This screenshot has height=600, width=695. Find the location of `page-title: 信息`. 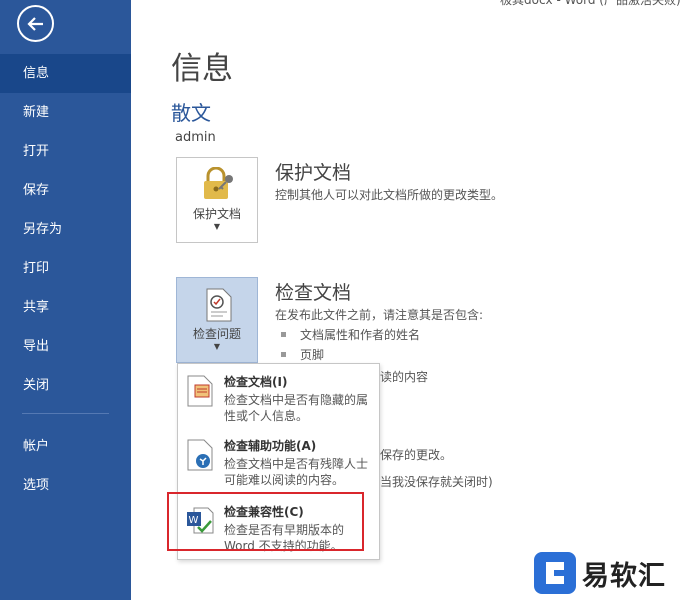

page-title: 信息 is located at coordinates (202, 69).